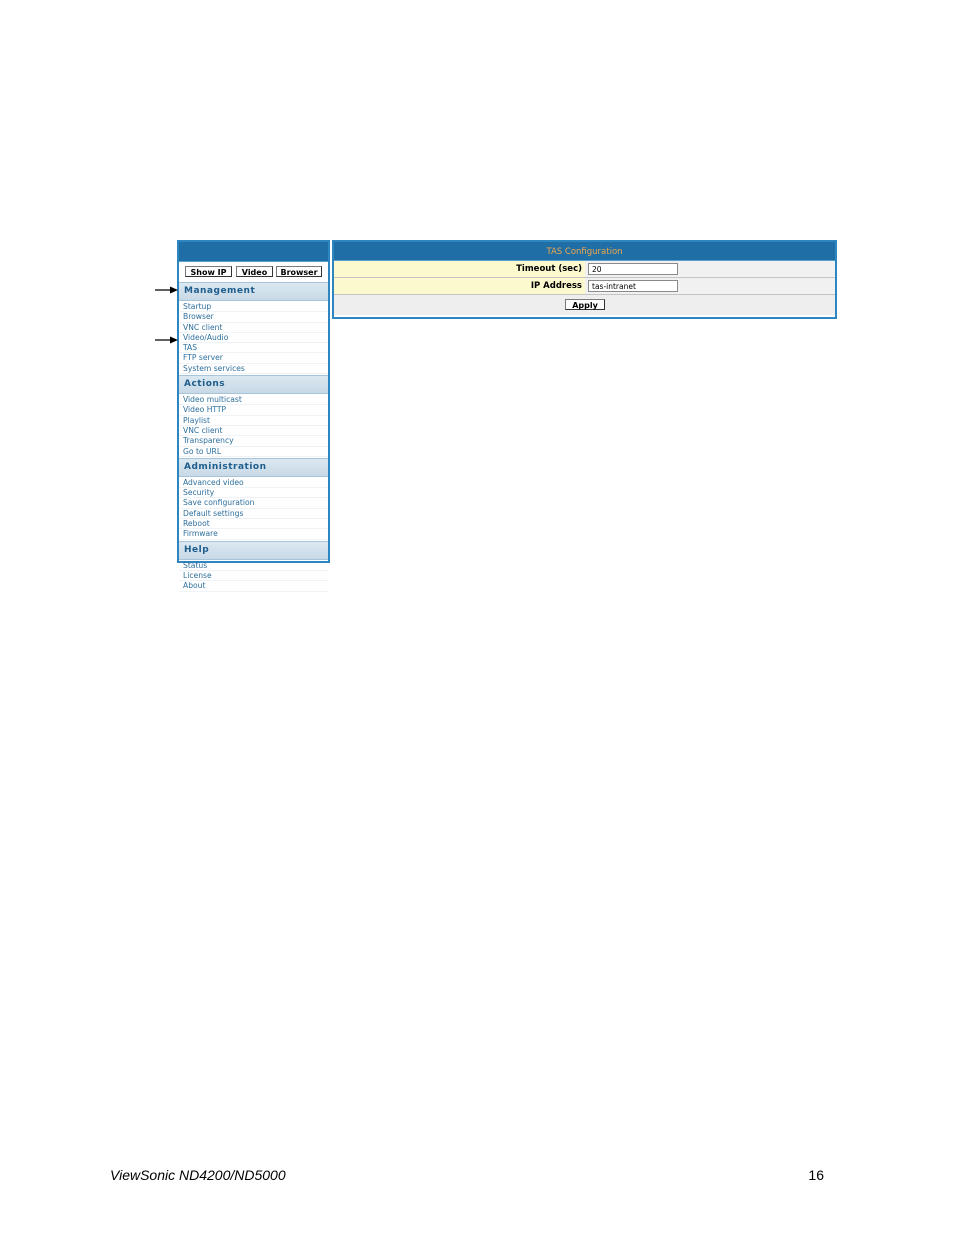 The image size is (954, 1235). Describe the element at coordinates (253, 534) in the screenshot. I see `sidebar-item-firmware: Firmware` at that location.